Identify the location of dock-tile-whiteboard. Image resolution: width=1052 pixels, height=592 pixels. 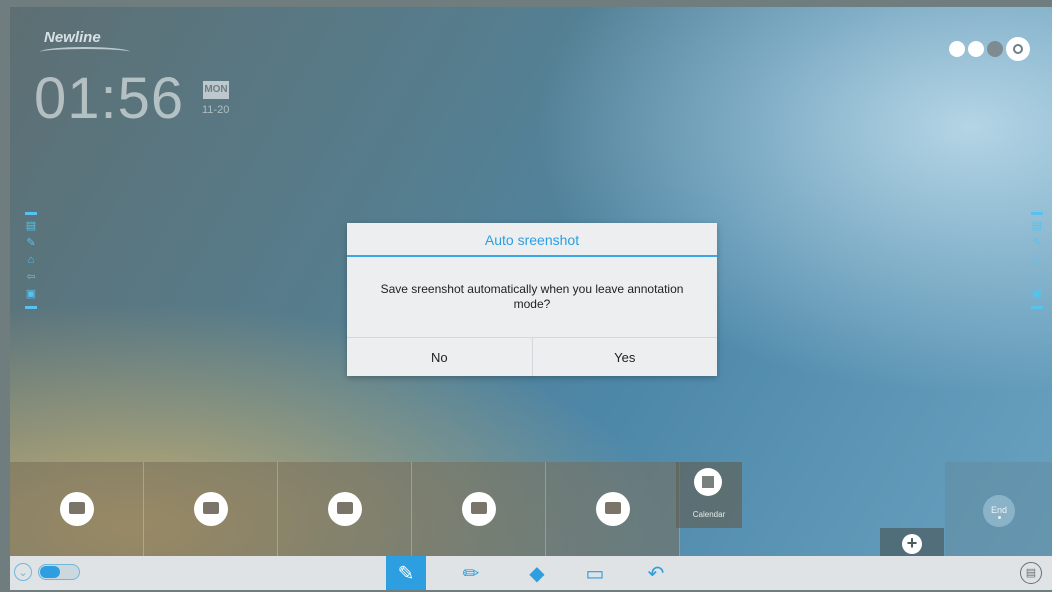
(345, 509).